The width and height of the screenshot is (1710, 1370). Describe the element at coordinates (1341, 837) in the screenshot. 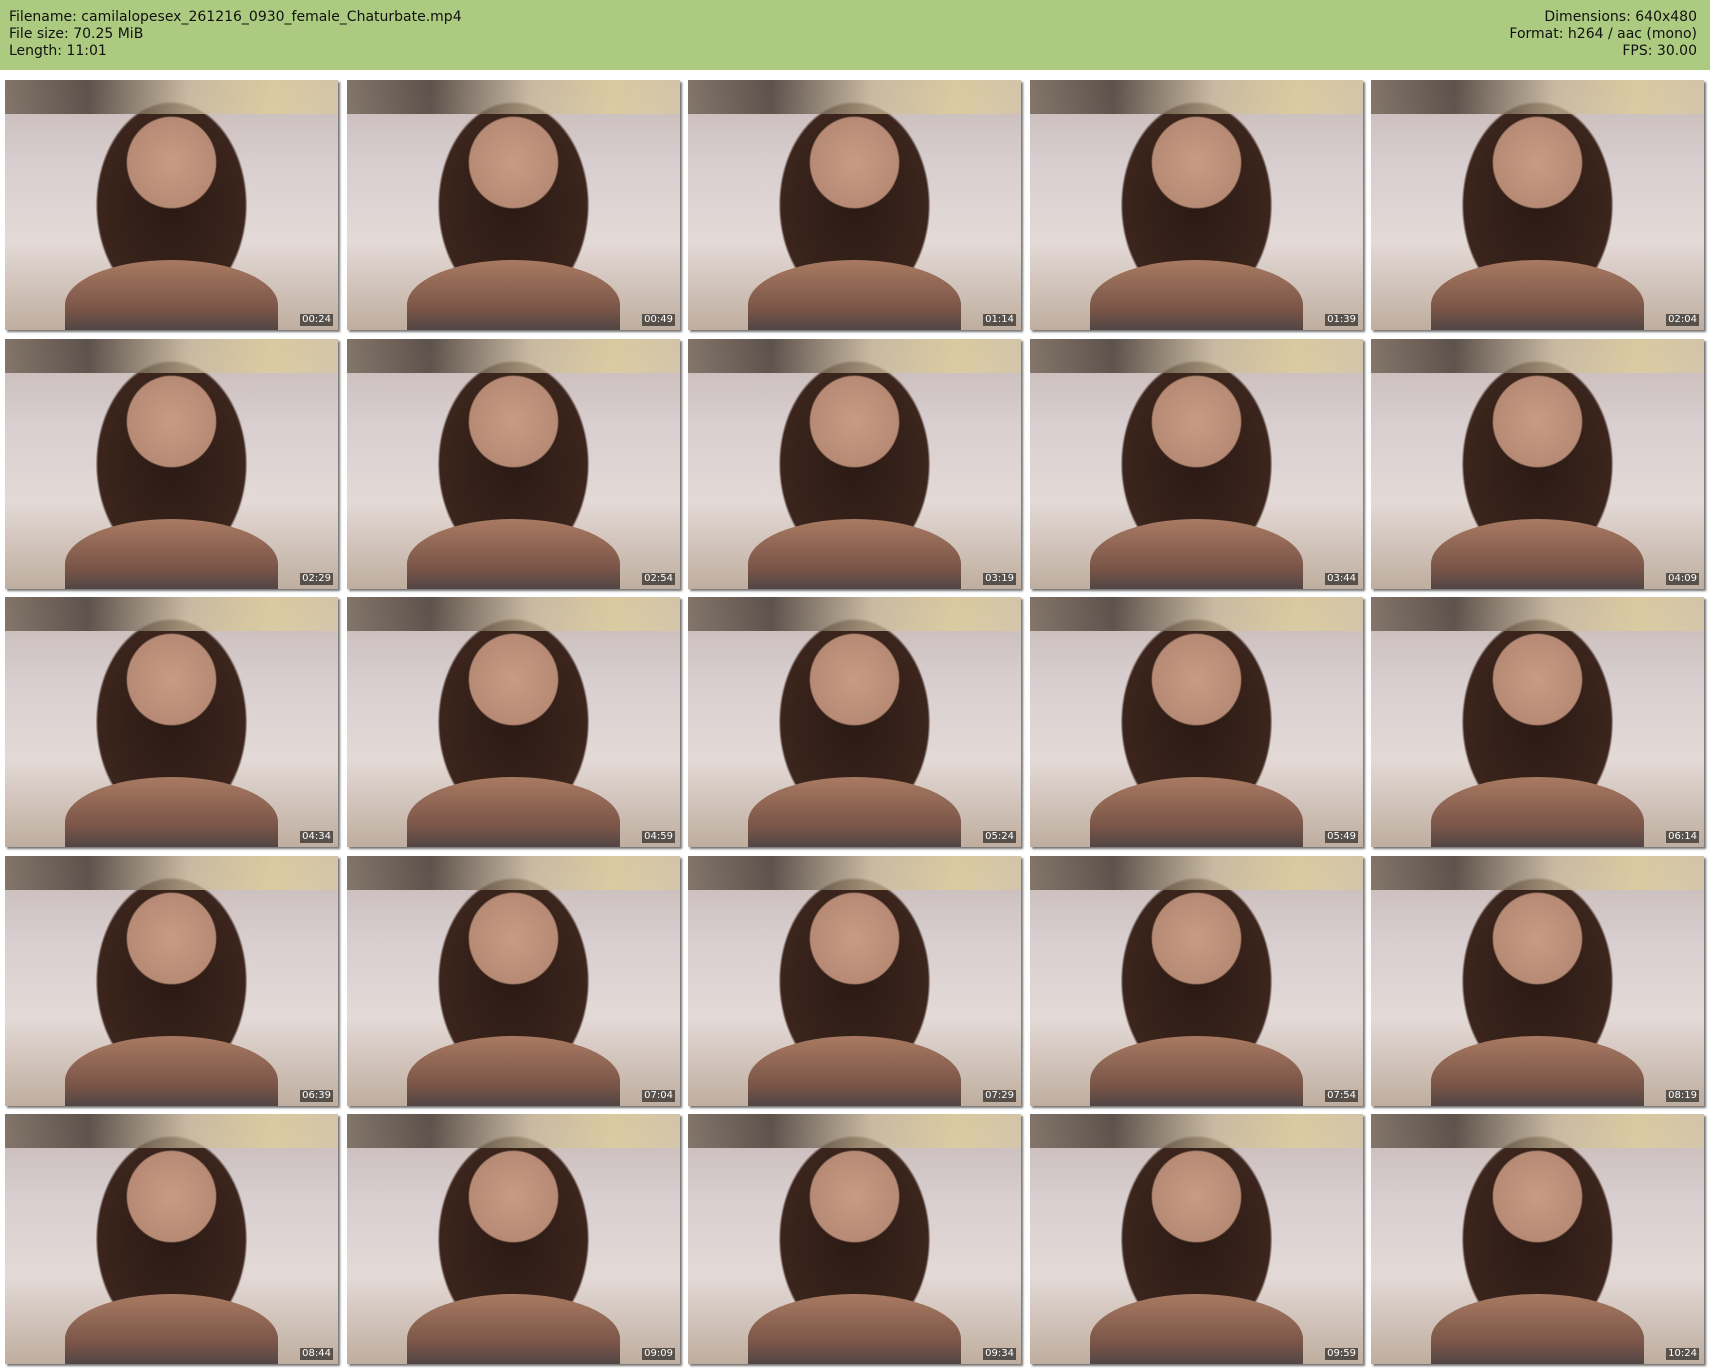

I see `frame-timestamp: 05:49` at that location.